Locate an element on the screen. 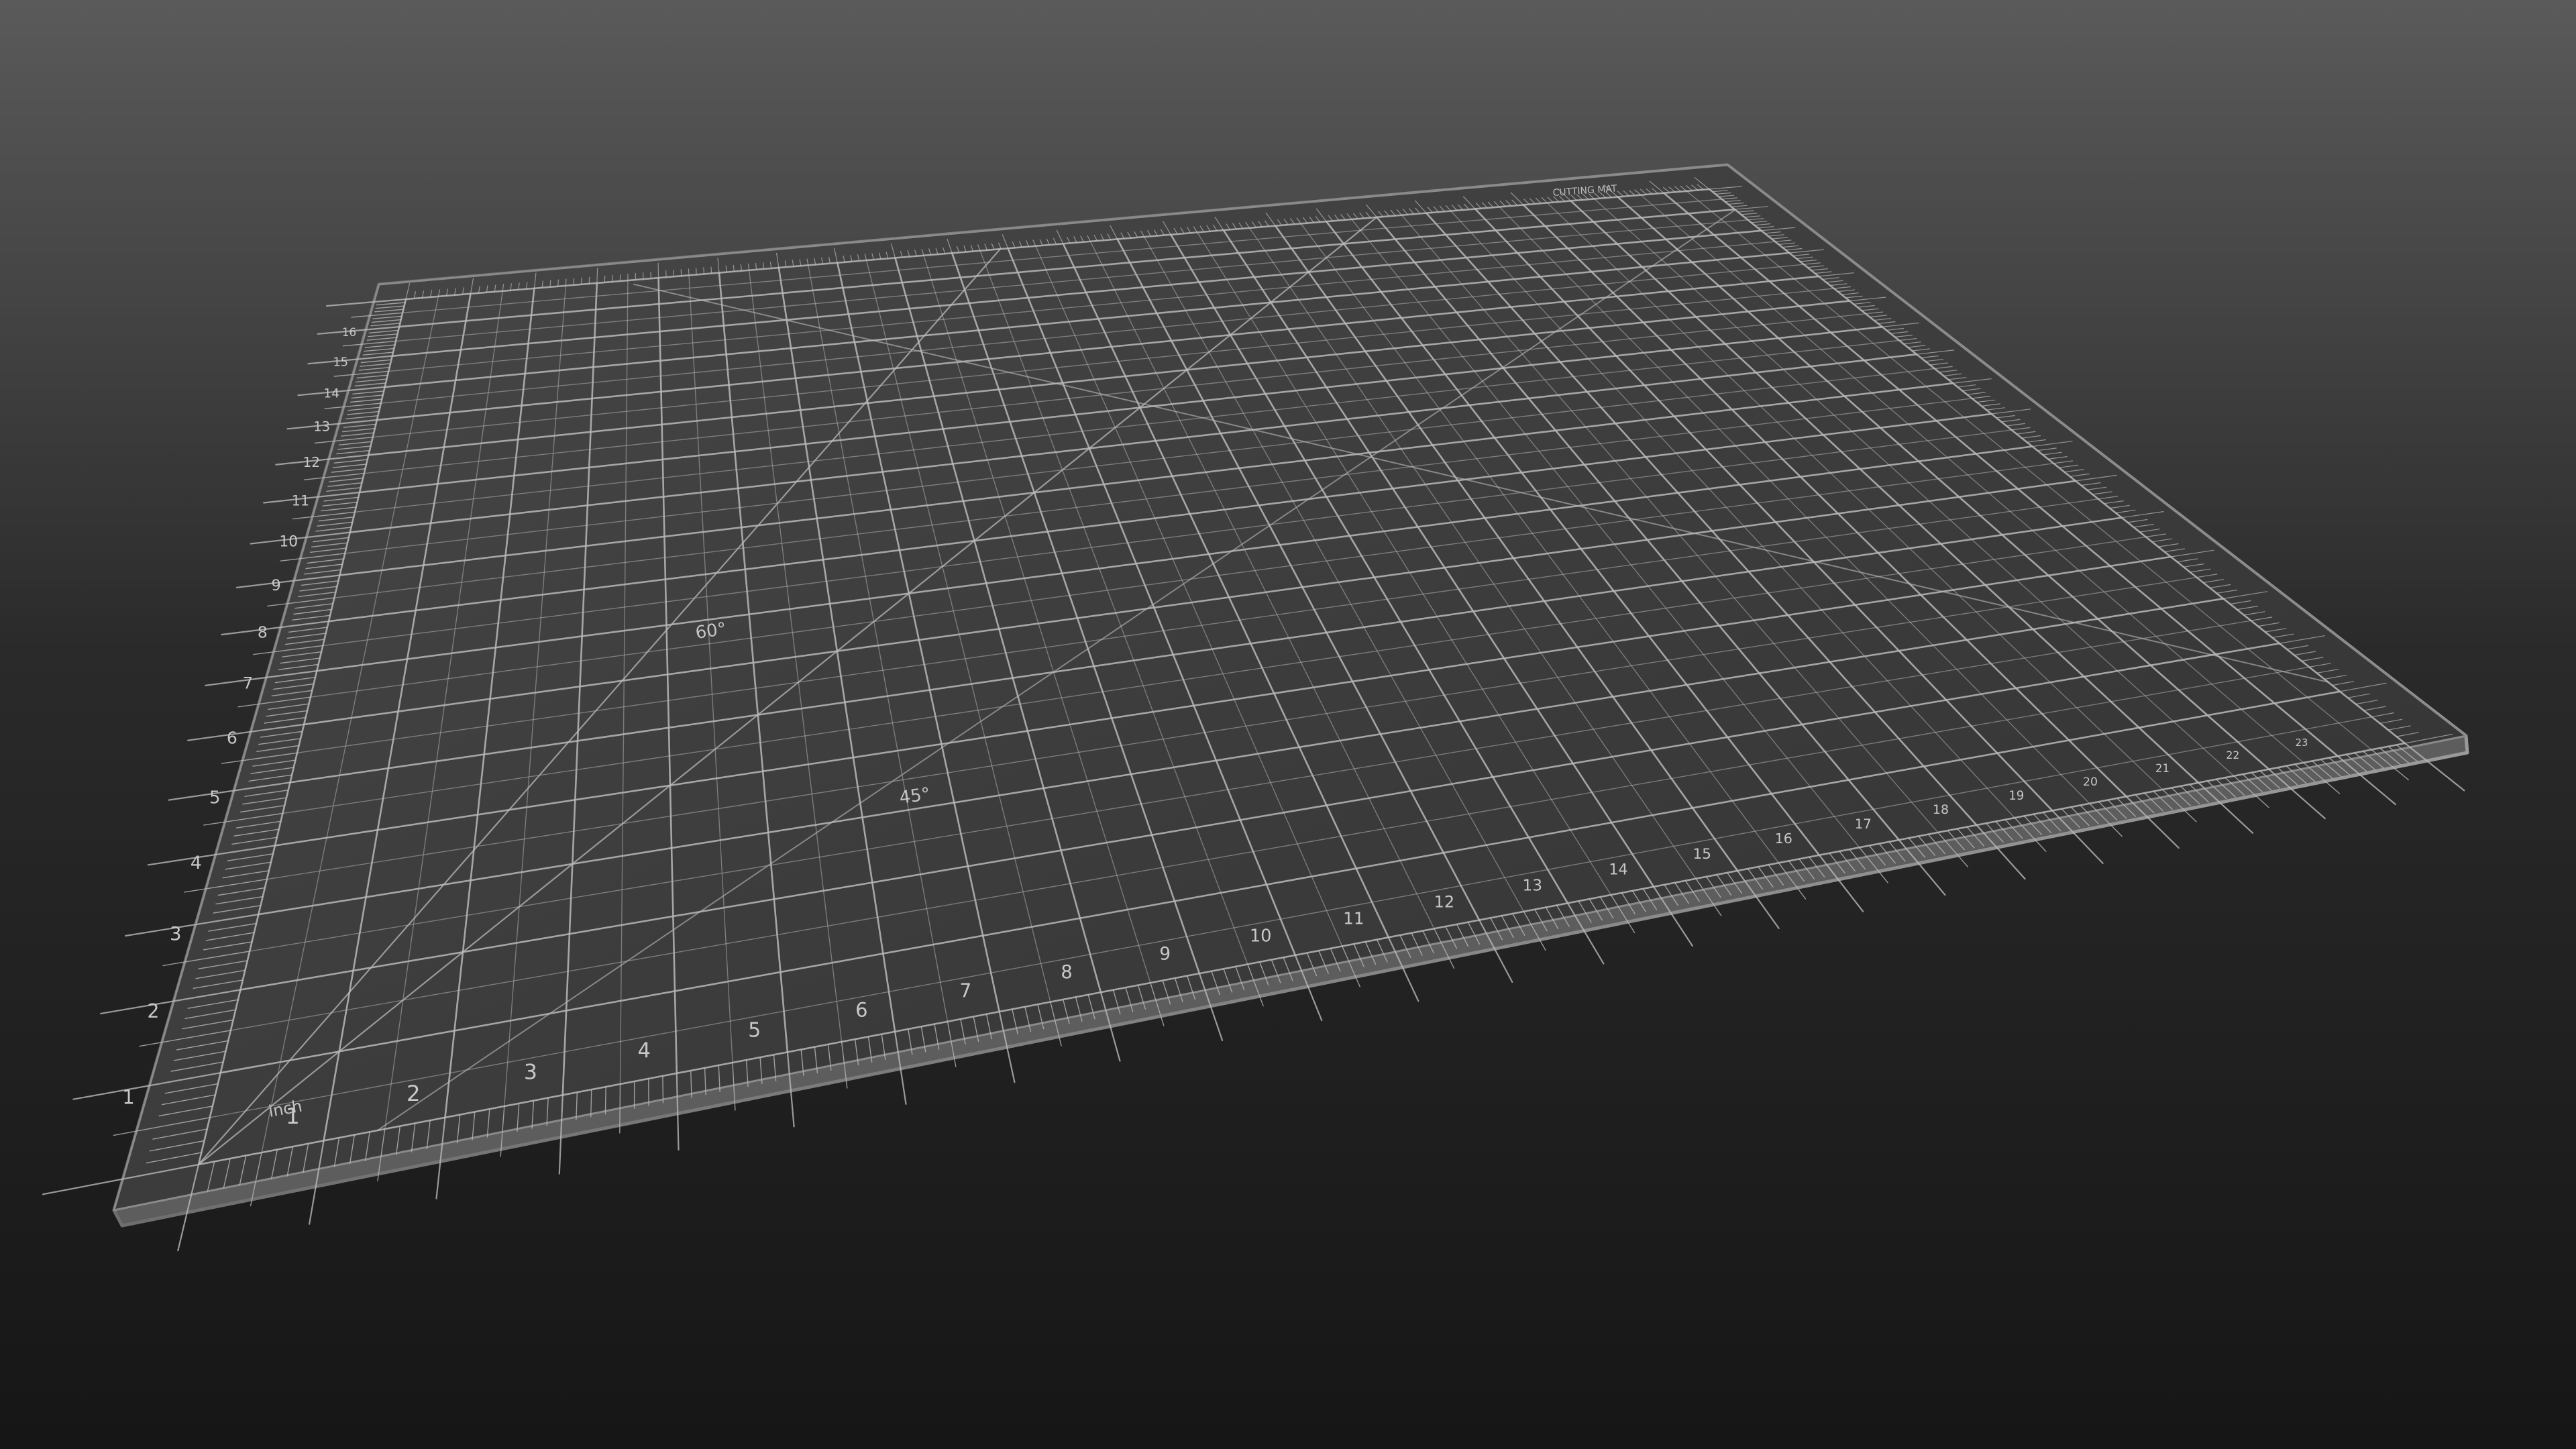 Image resolution: width=2576 pixels, height=1449 pixels. left-inch-number: 13 is located at coordinates (321, 427).